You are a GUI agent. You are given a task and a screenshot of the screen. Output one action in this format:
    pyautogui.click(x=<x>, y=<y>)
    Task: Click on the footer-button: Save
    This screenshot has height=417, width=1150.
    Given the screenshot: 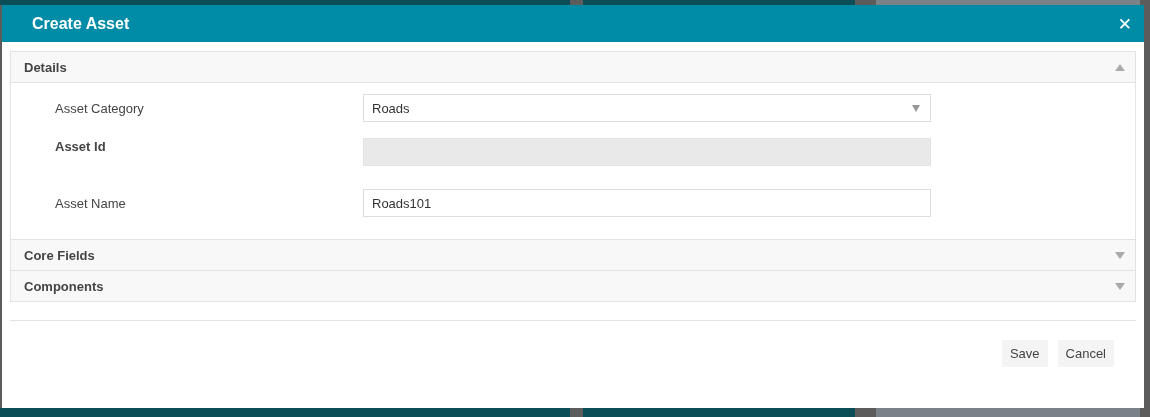 What is the action you would take?
    pyautogui.click(x=1024, y=353)
    